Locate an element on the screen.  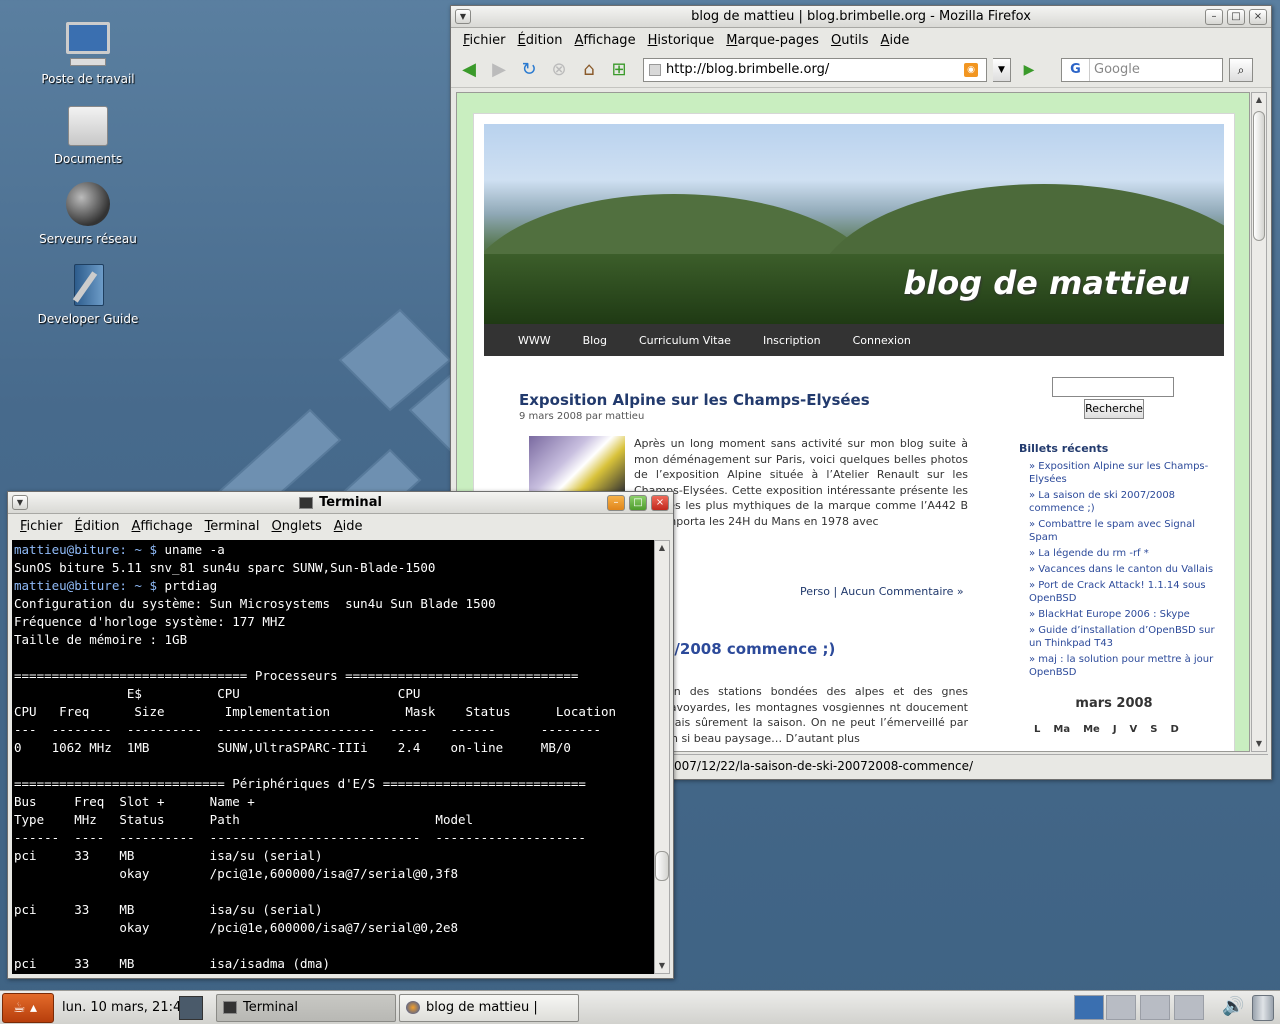
url-history-dropdown: ▼ is located at coordinates (1002, 69).